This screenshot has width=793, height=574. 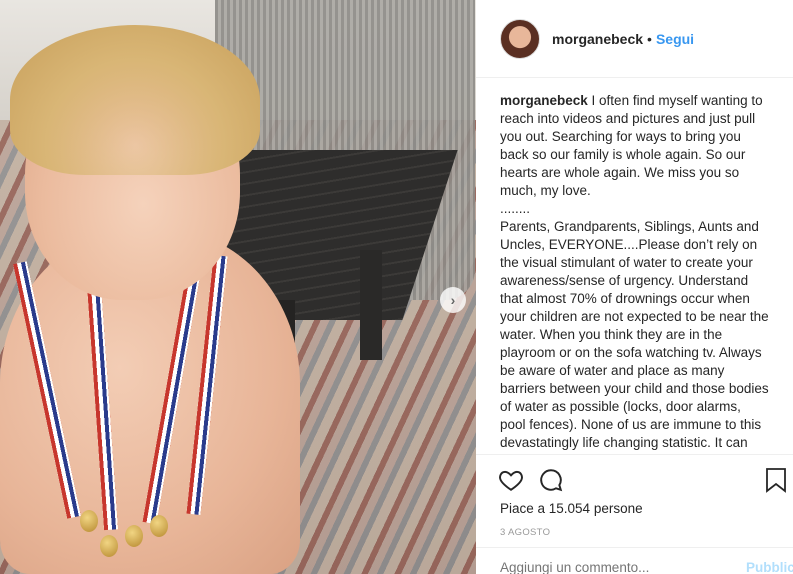 What do you see at coordinates (544, 100) in the screenshot?
I see `caption-username: morganebeck` at bounding box center [544, 100].